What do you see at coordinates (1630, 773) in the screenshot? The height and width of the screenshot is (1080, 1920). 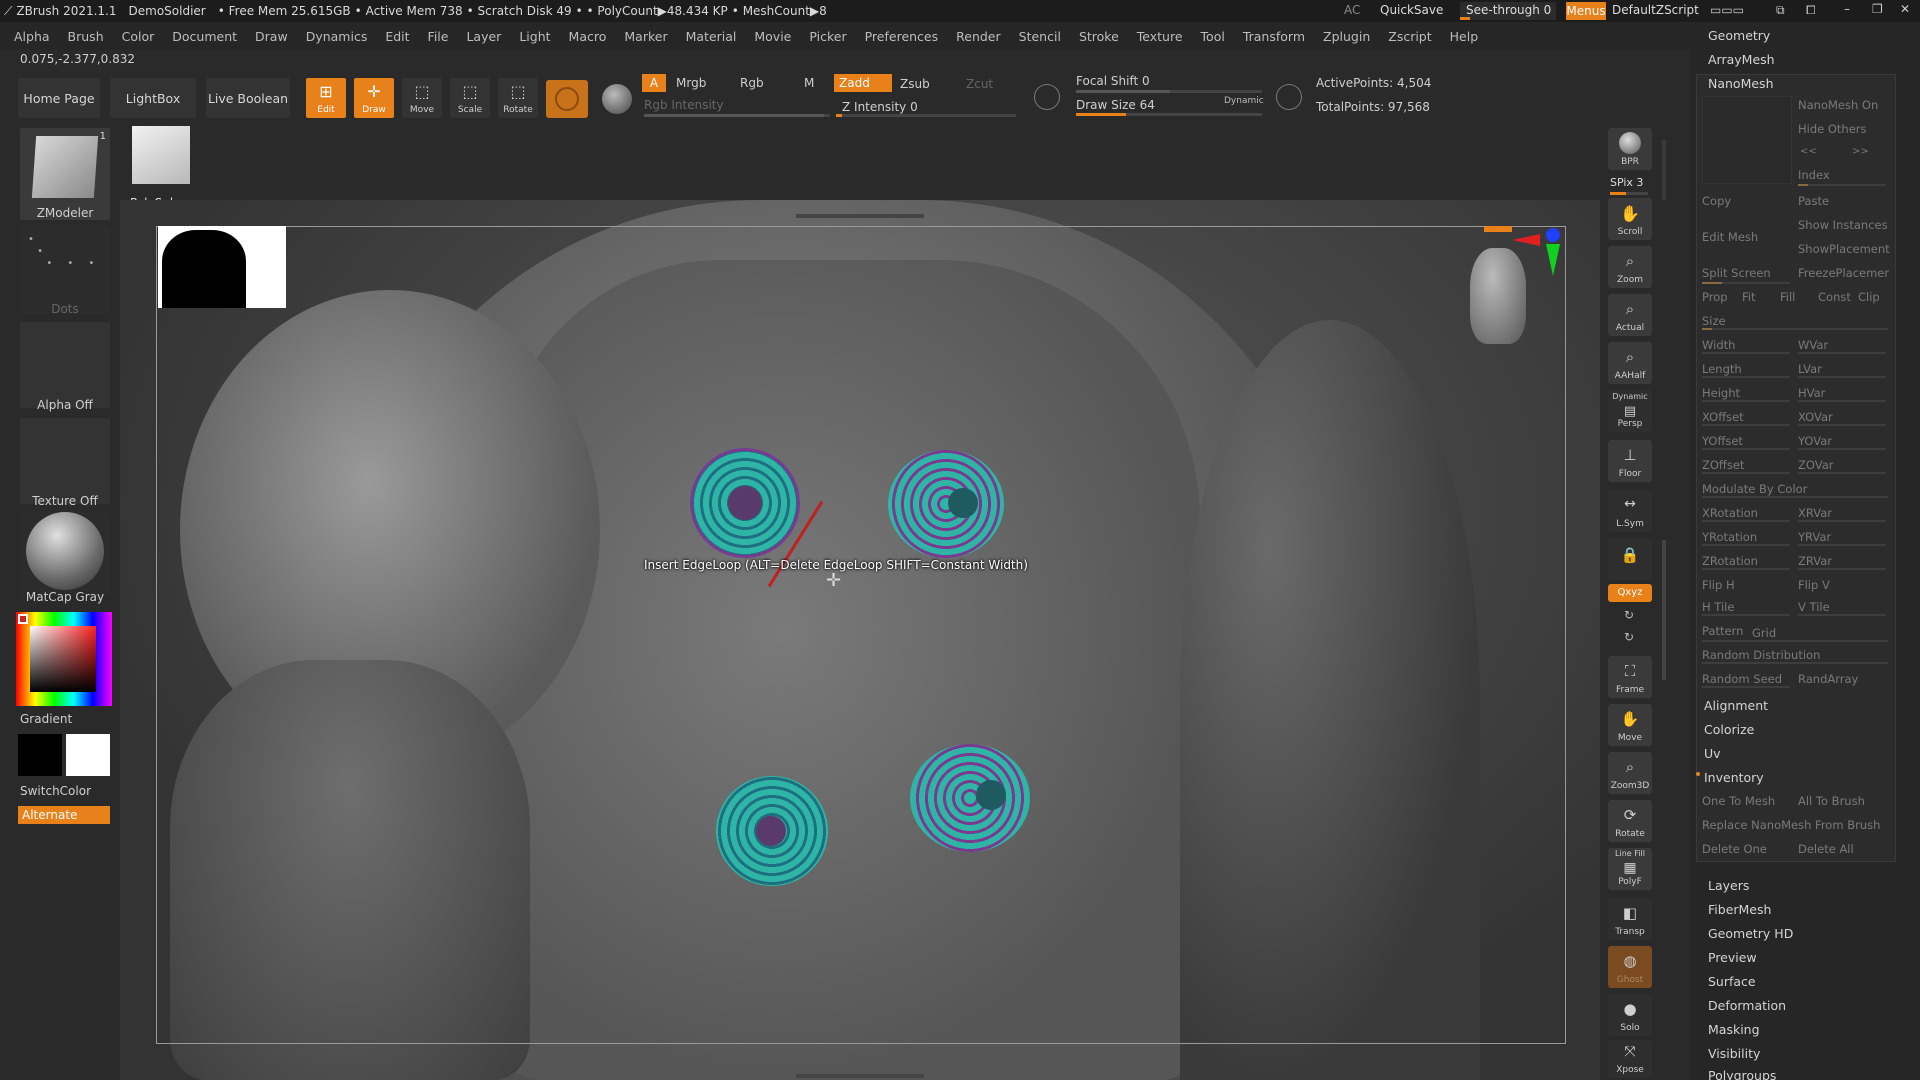 I see `zoom3d-button: ⌕ Zoom3D` at bounding box center [1630, 773].